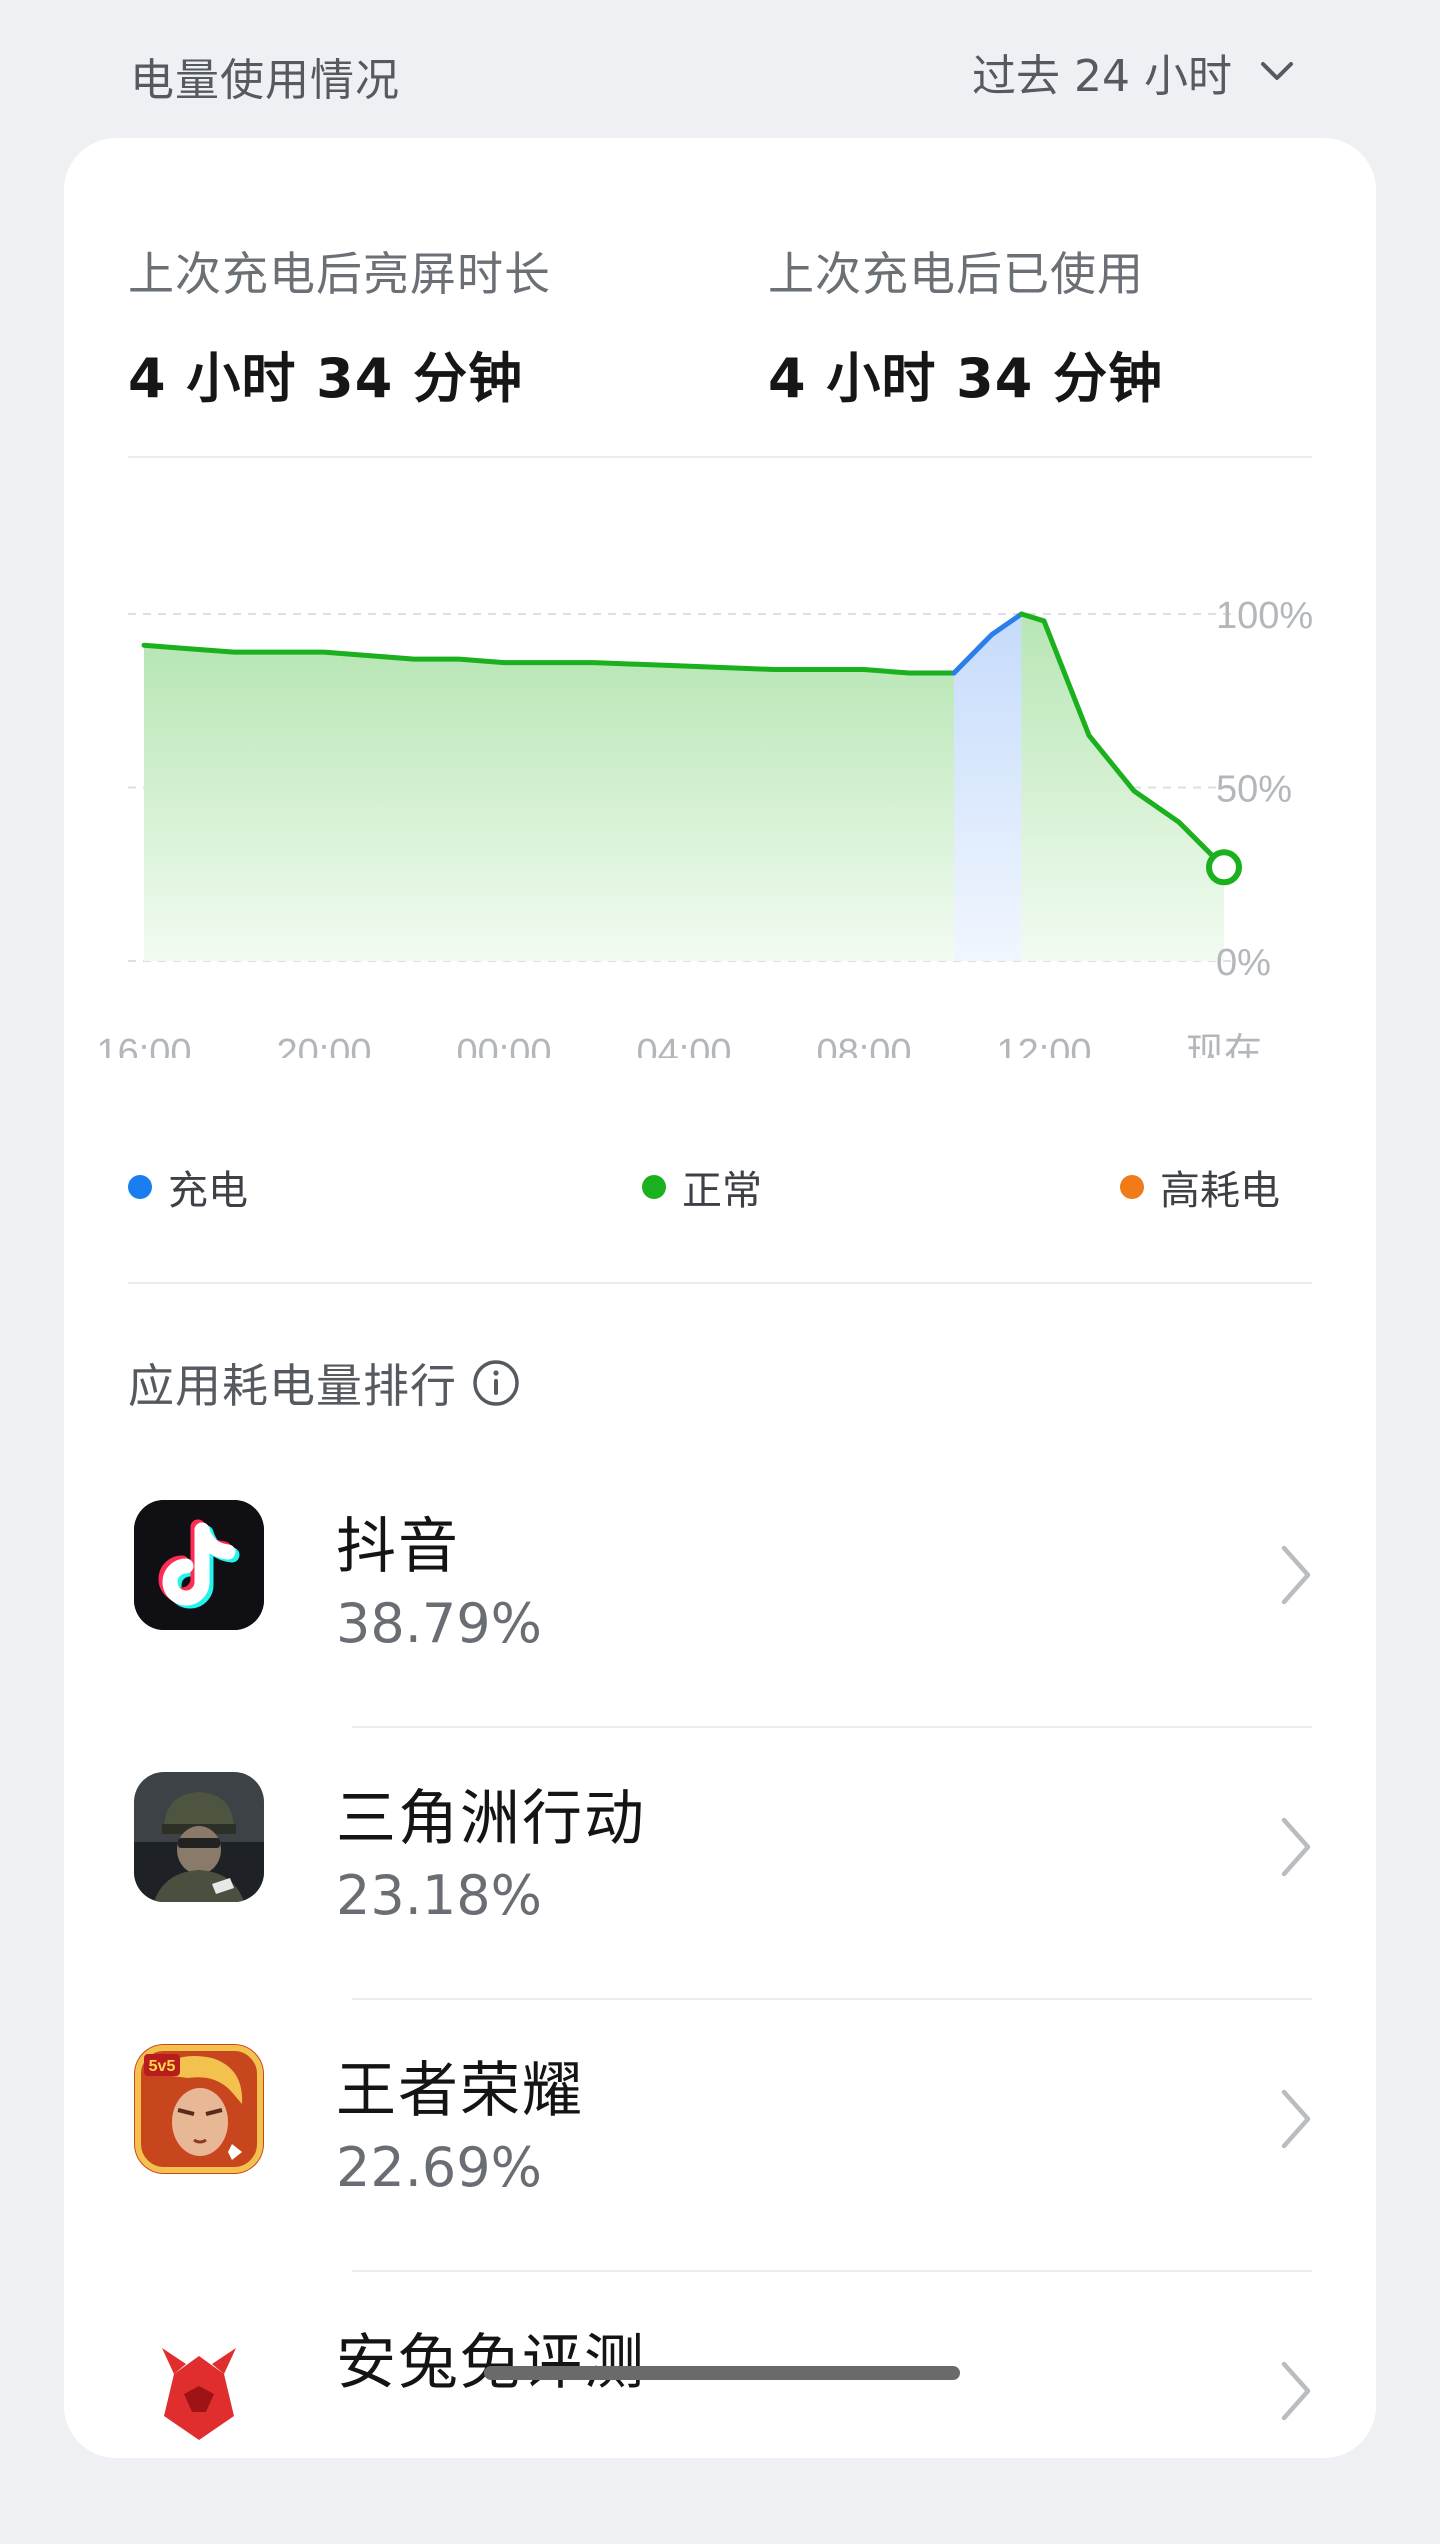  I want to click on usage-time-stat: 上次充电后已使用 4 小时 34 分钟, so click(965, 325).